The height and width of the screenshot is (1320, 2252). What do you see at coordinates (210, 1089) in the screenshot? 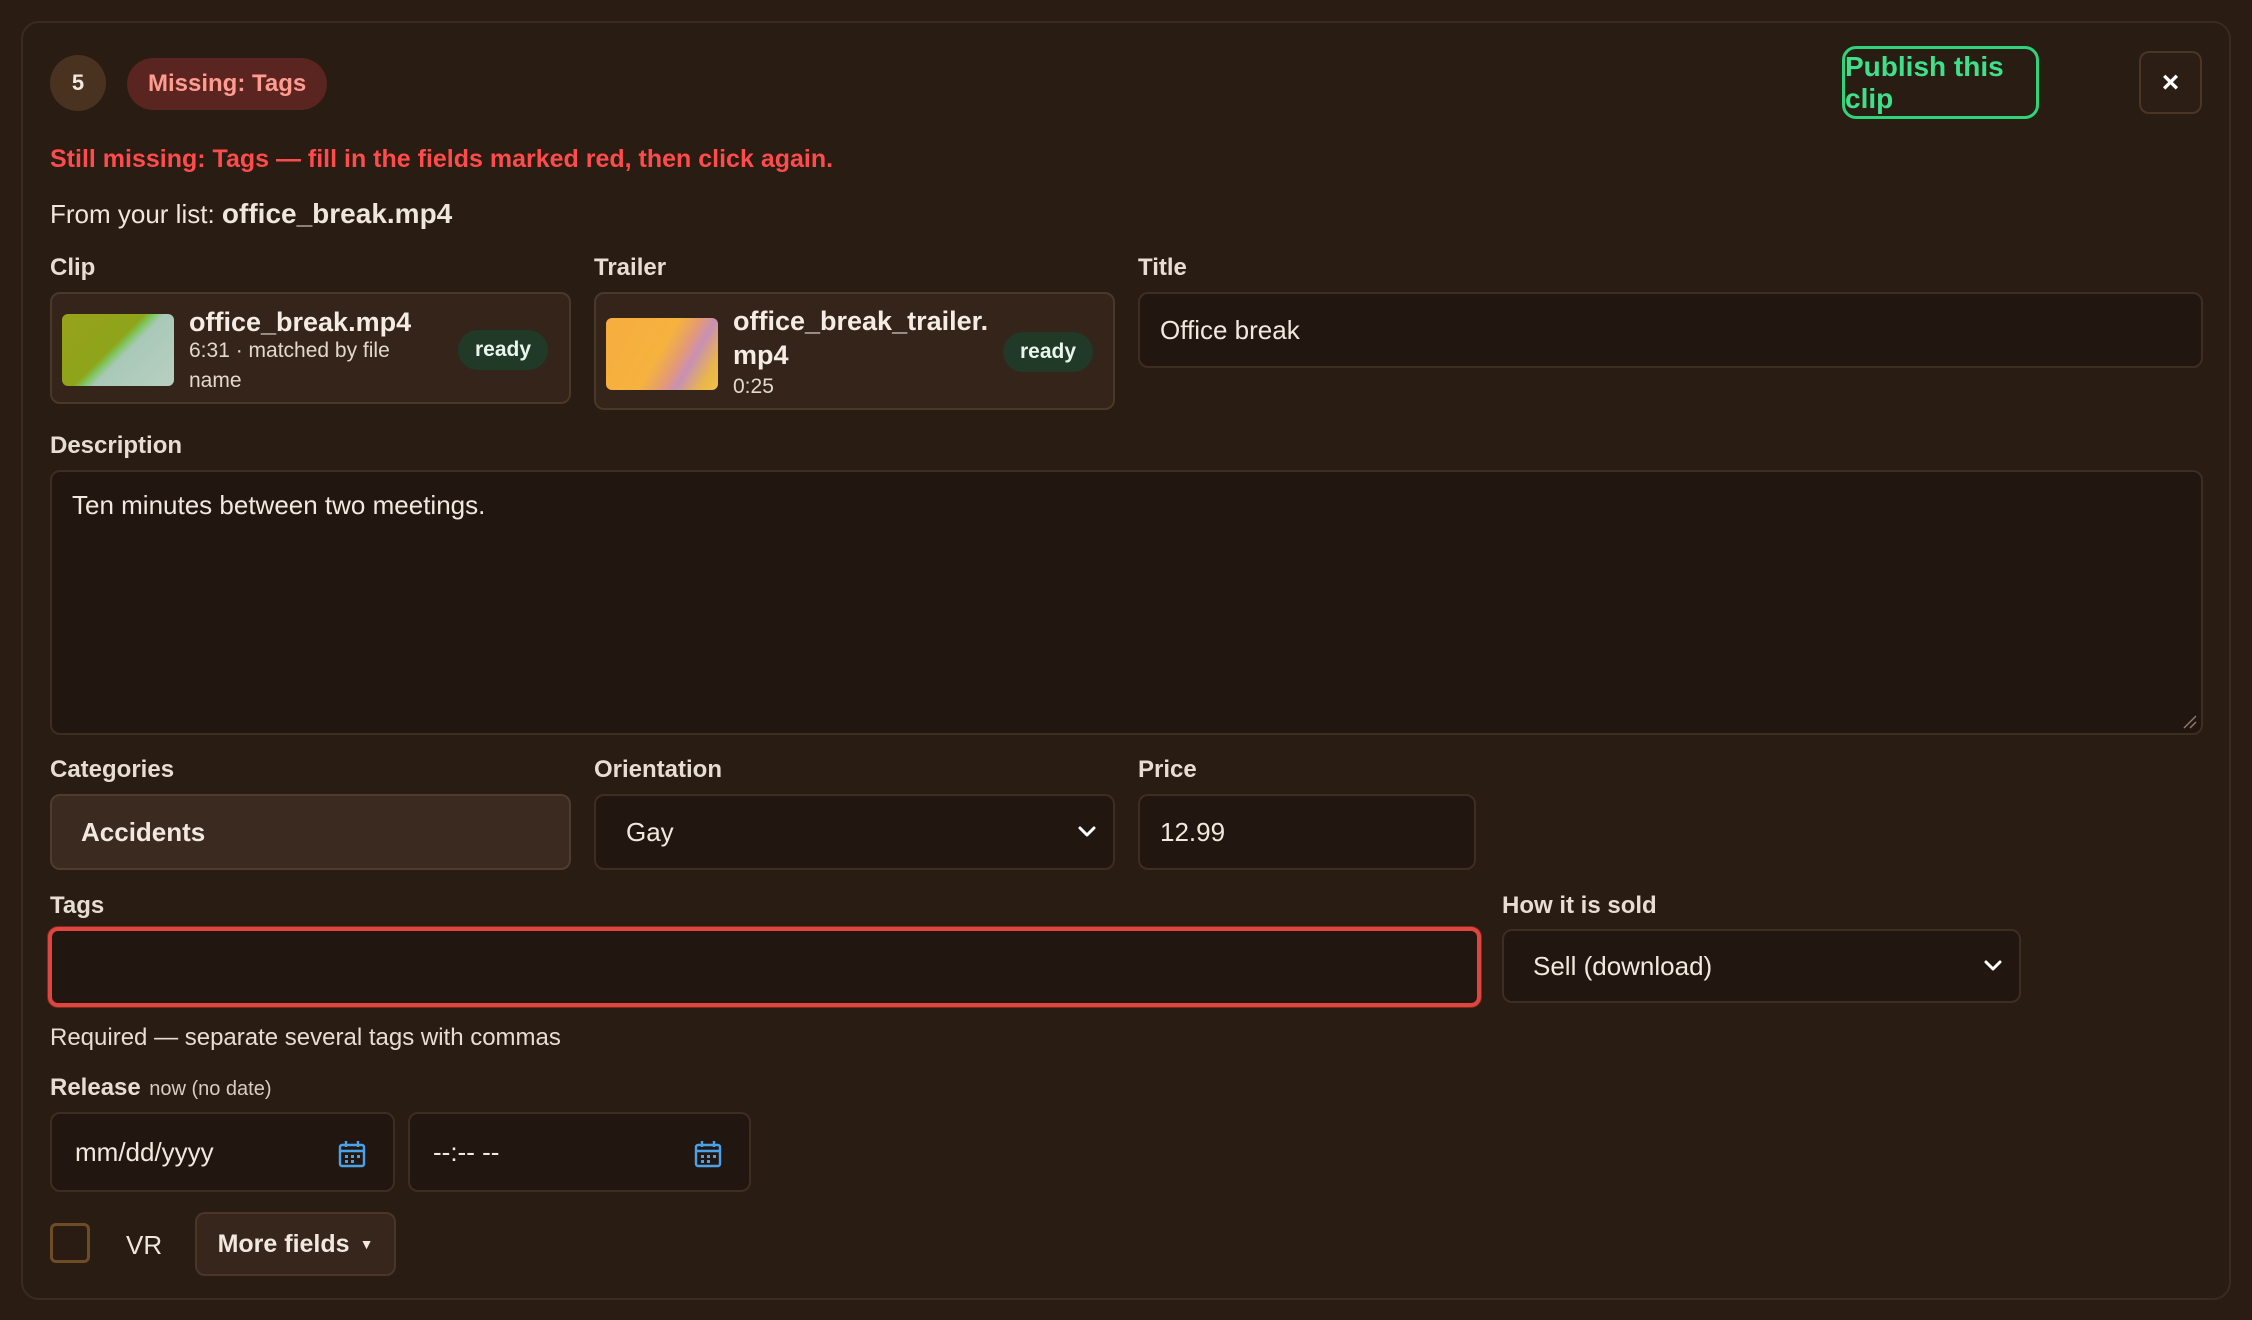
I see `release-note: now (no date)` at bounding box center [210, 1089].